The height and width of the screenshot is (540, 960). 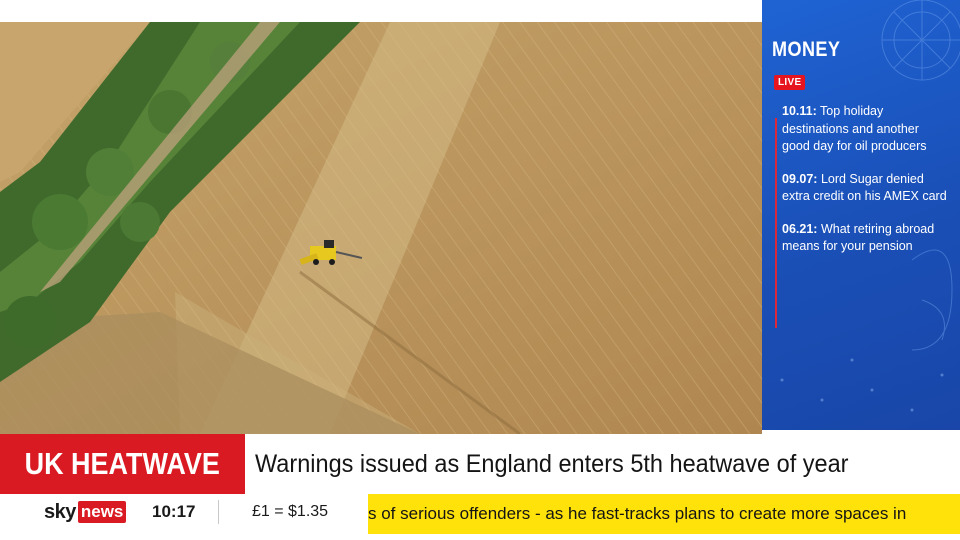 What do you see at coordinates (218, 512) in the screenshot?
I see `ticker-divider` at bounding box center [218, 512].